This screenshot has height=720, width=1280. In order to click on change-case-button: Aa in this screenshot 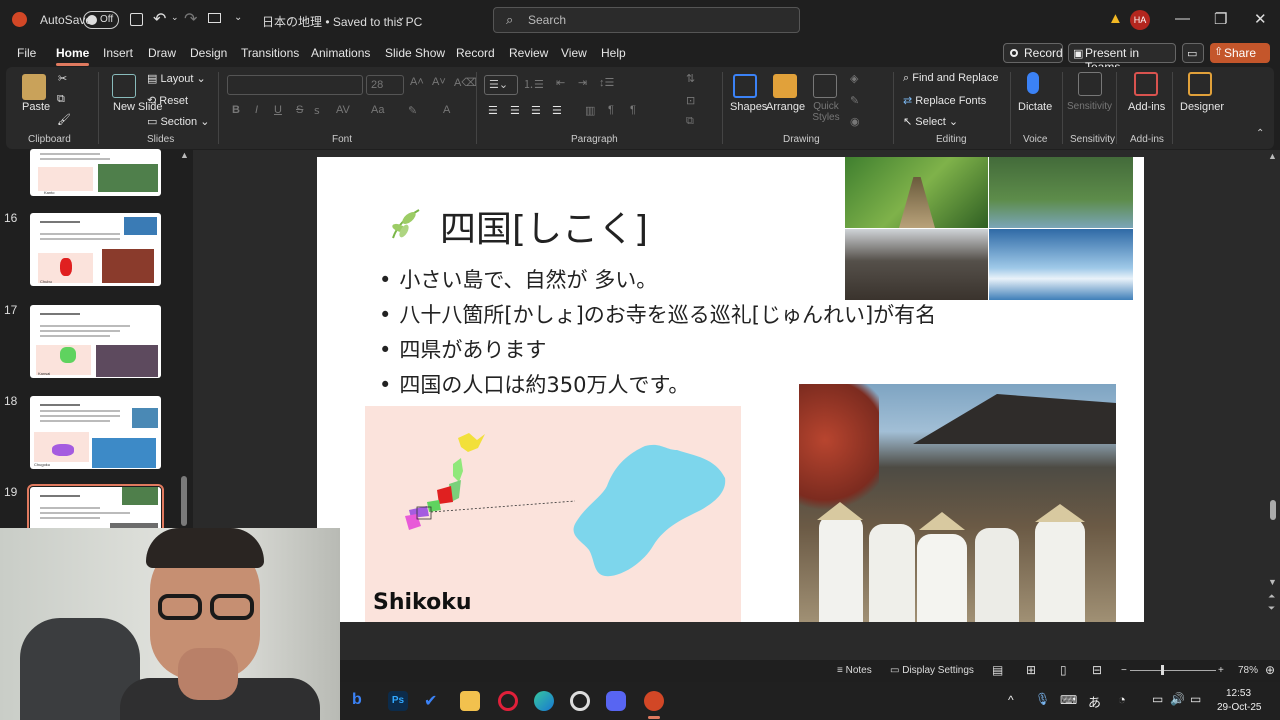, I will do `click(377, 110)`.